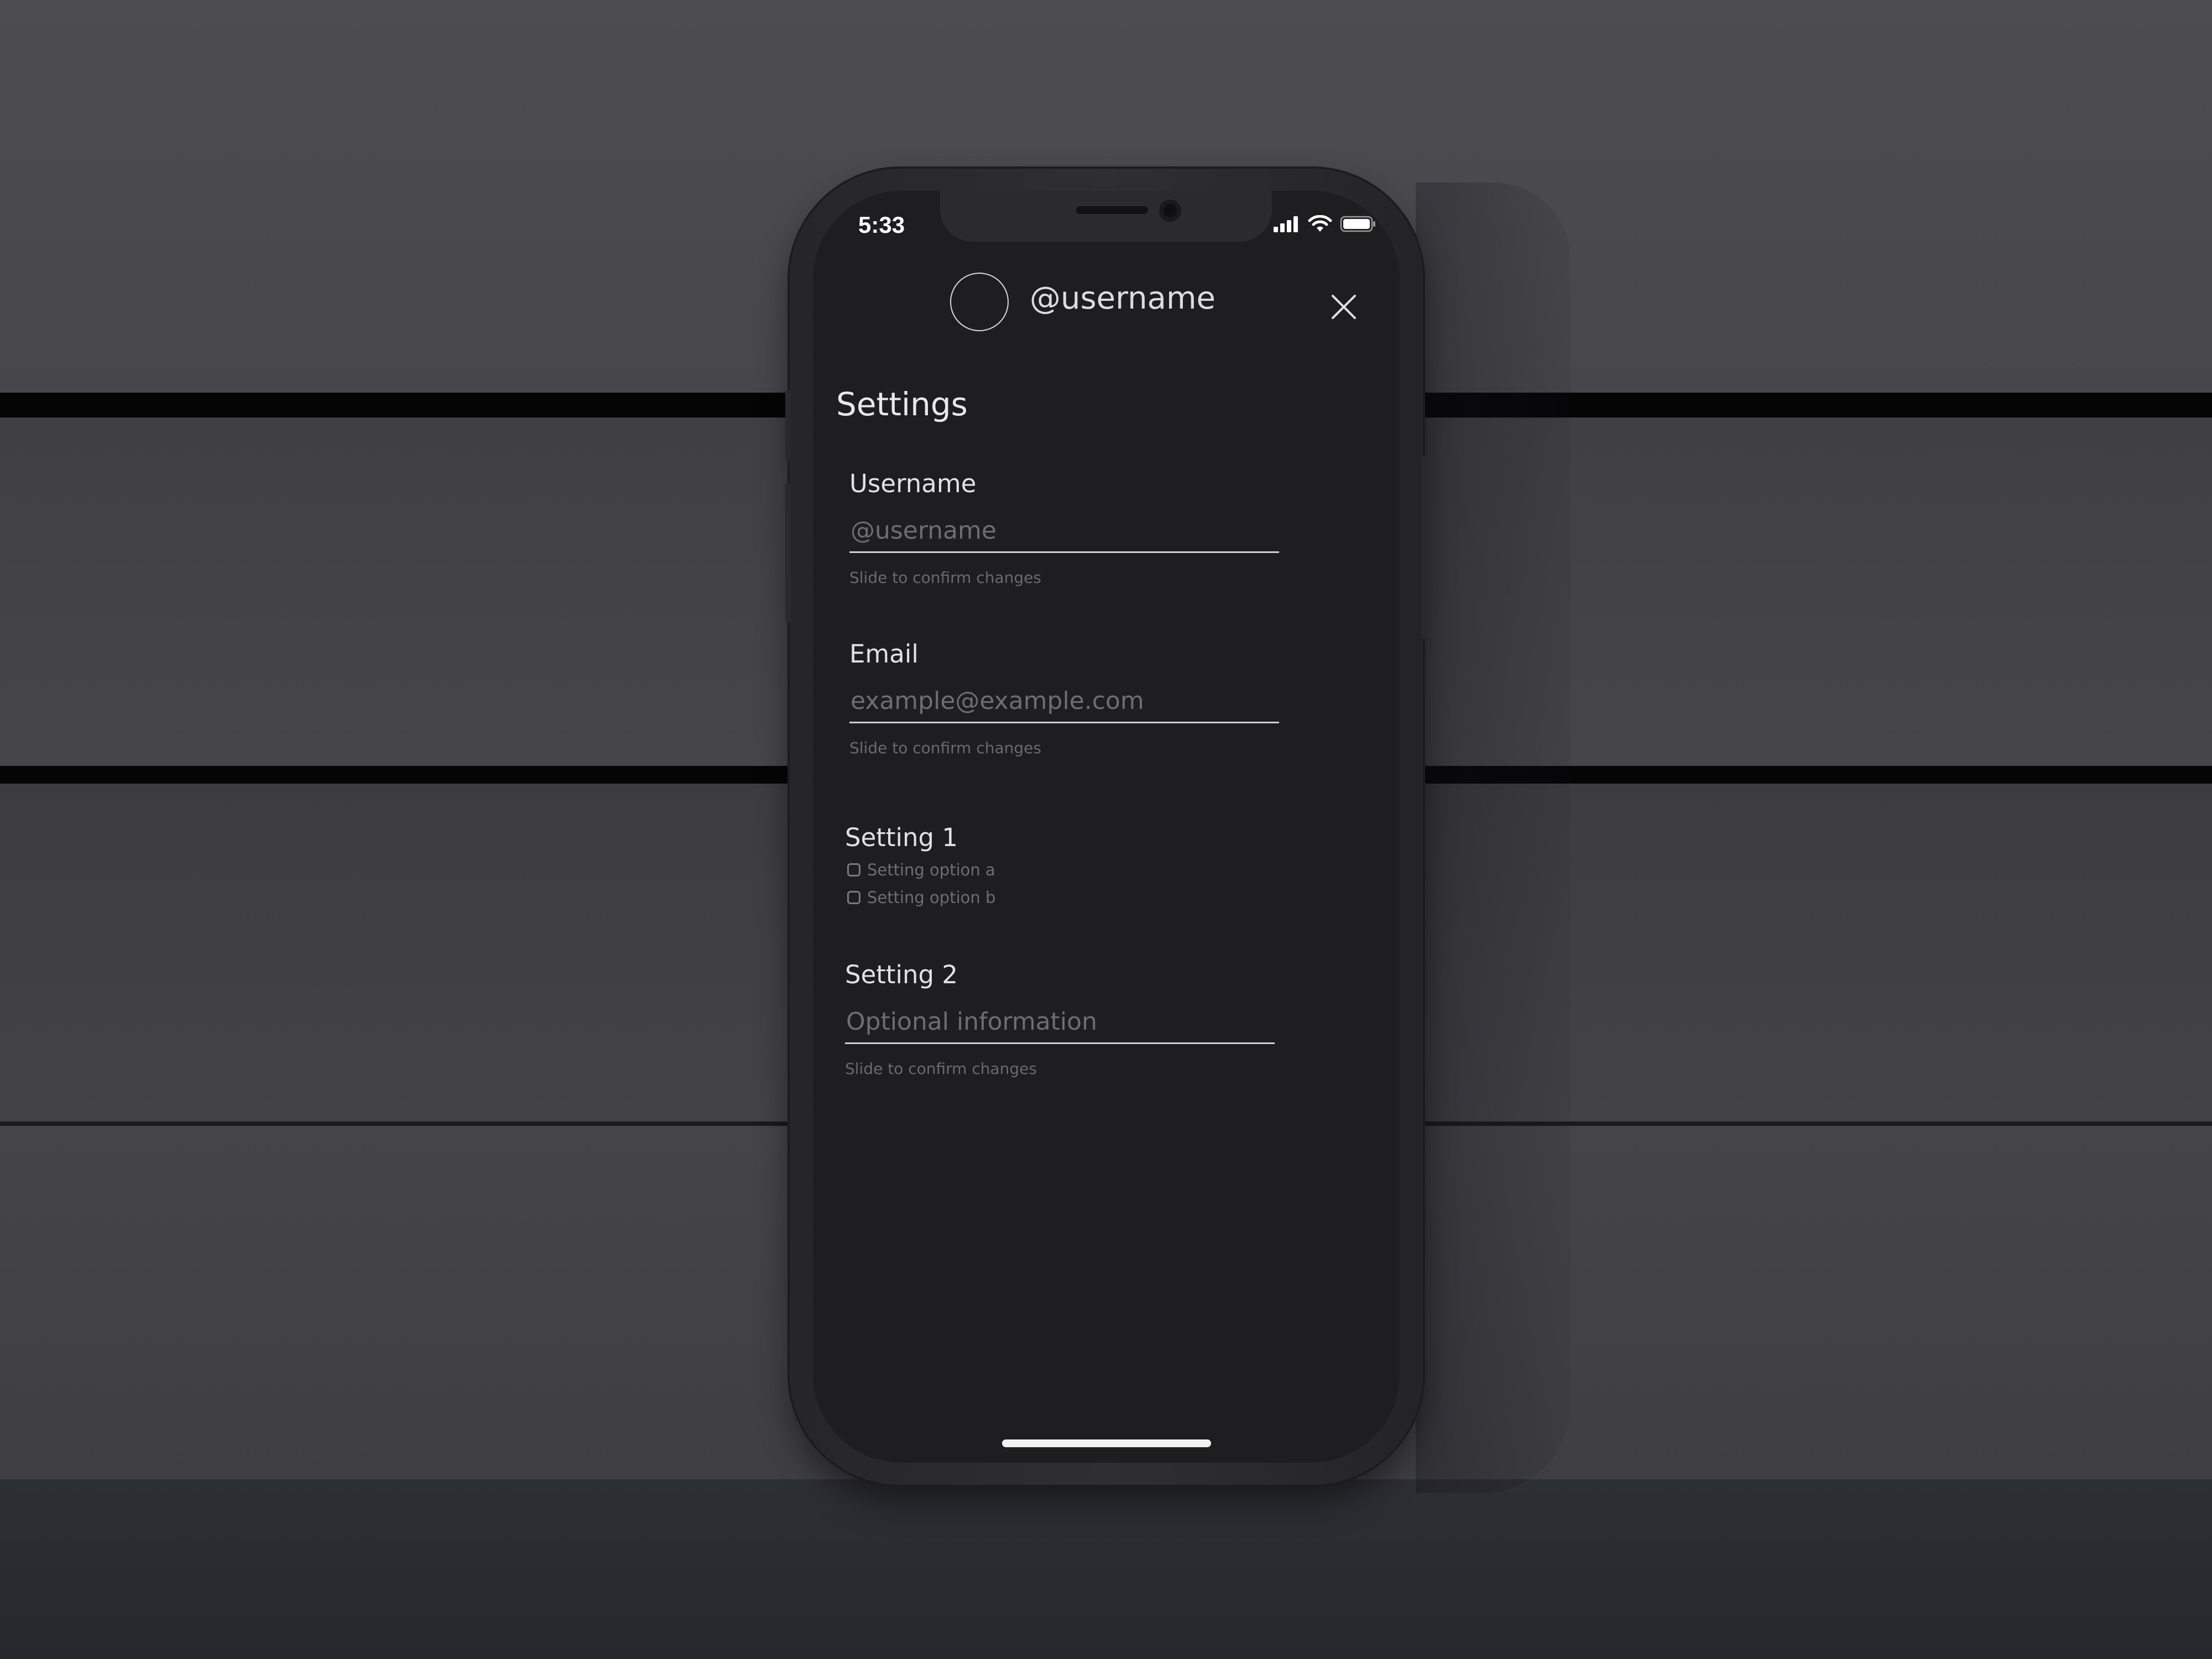 This screenshot has height=1659, width=2212. I want to click on status-time: 5:33, so click(881, 225).